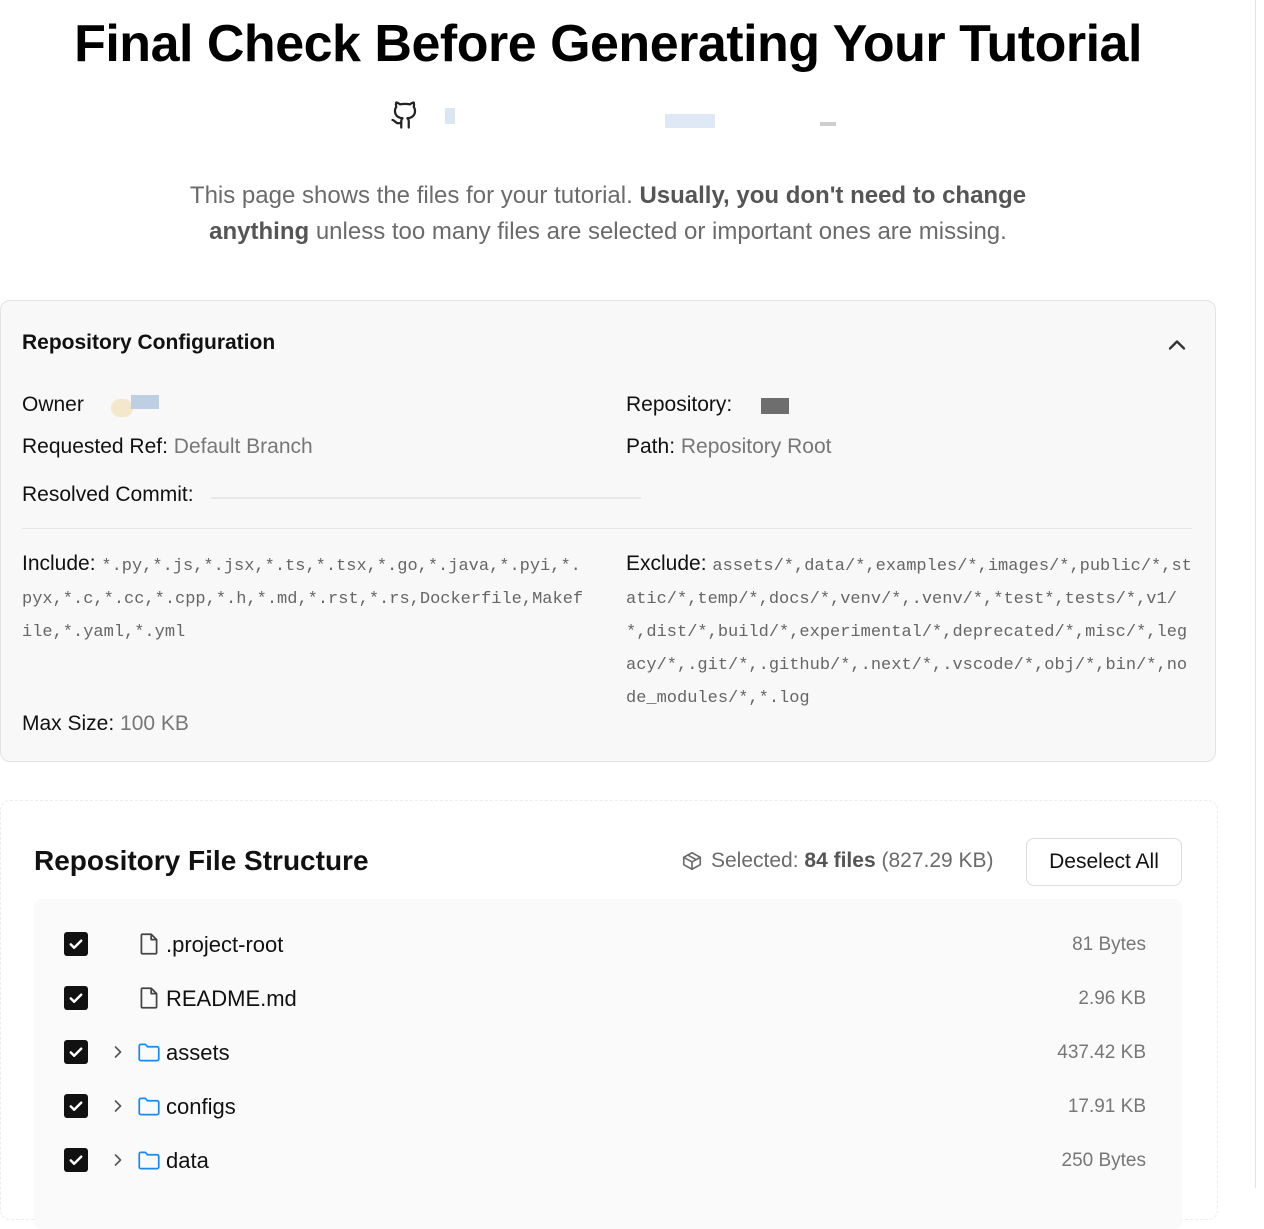 The height and width of the screenshot is (1229, 1264). Describe the element at coordinates (404, 115) in the screenshot. I see `github-icon` at that location.